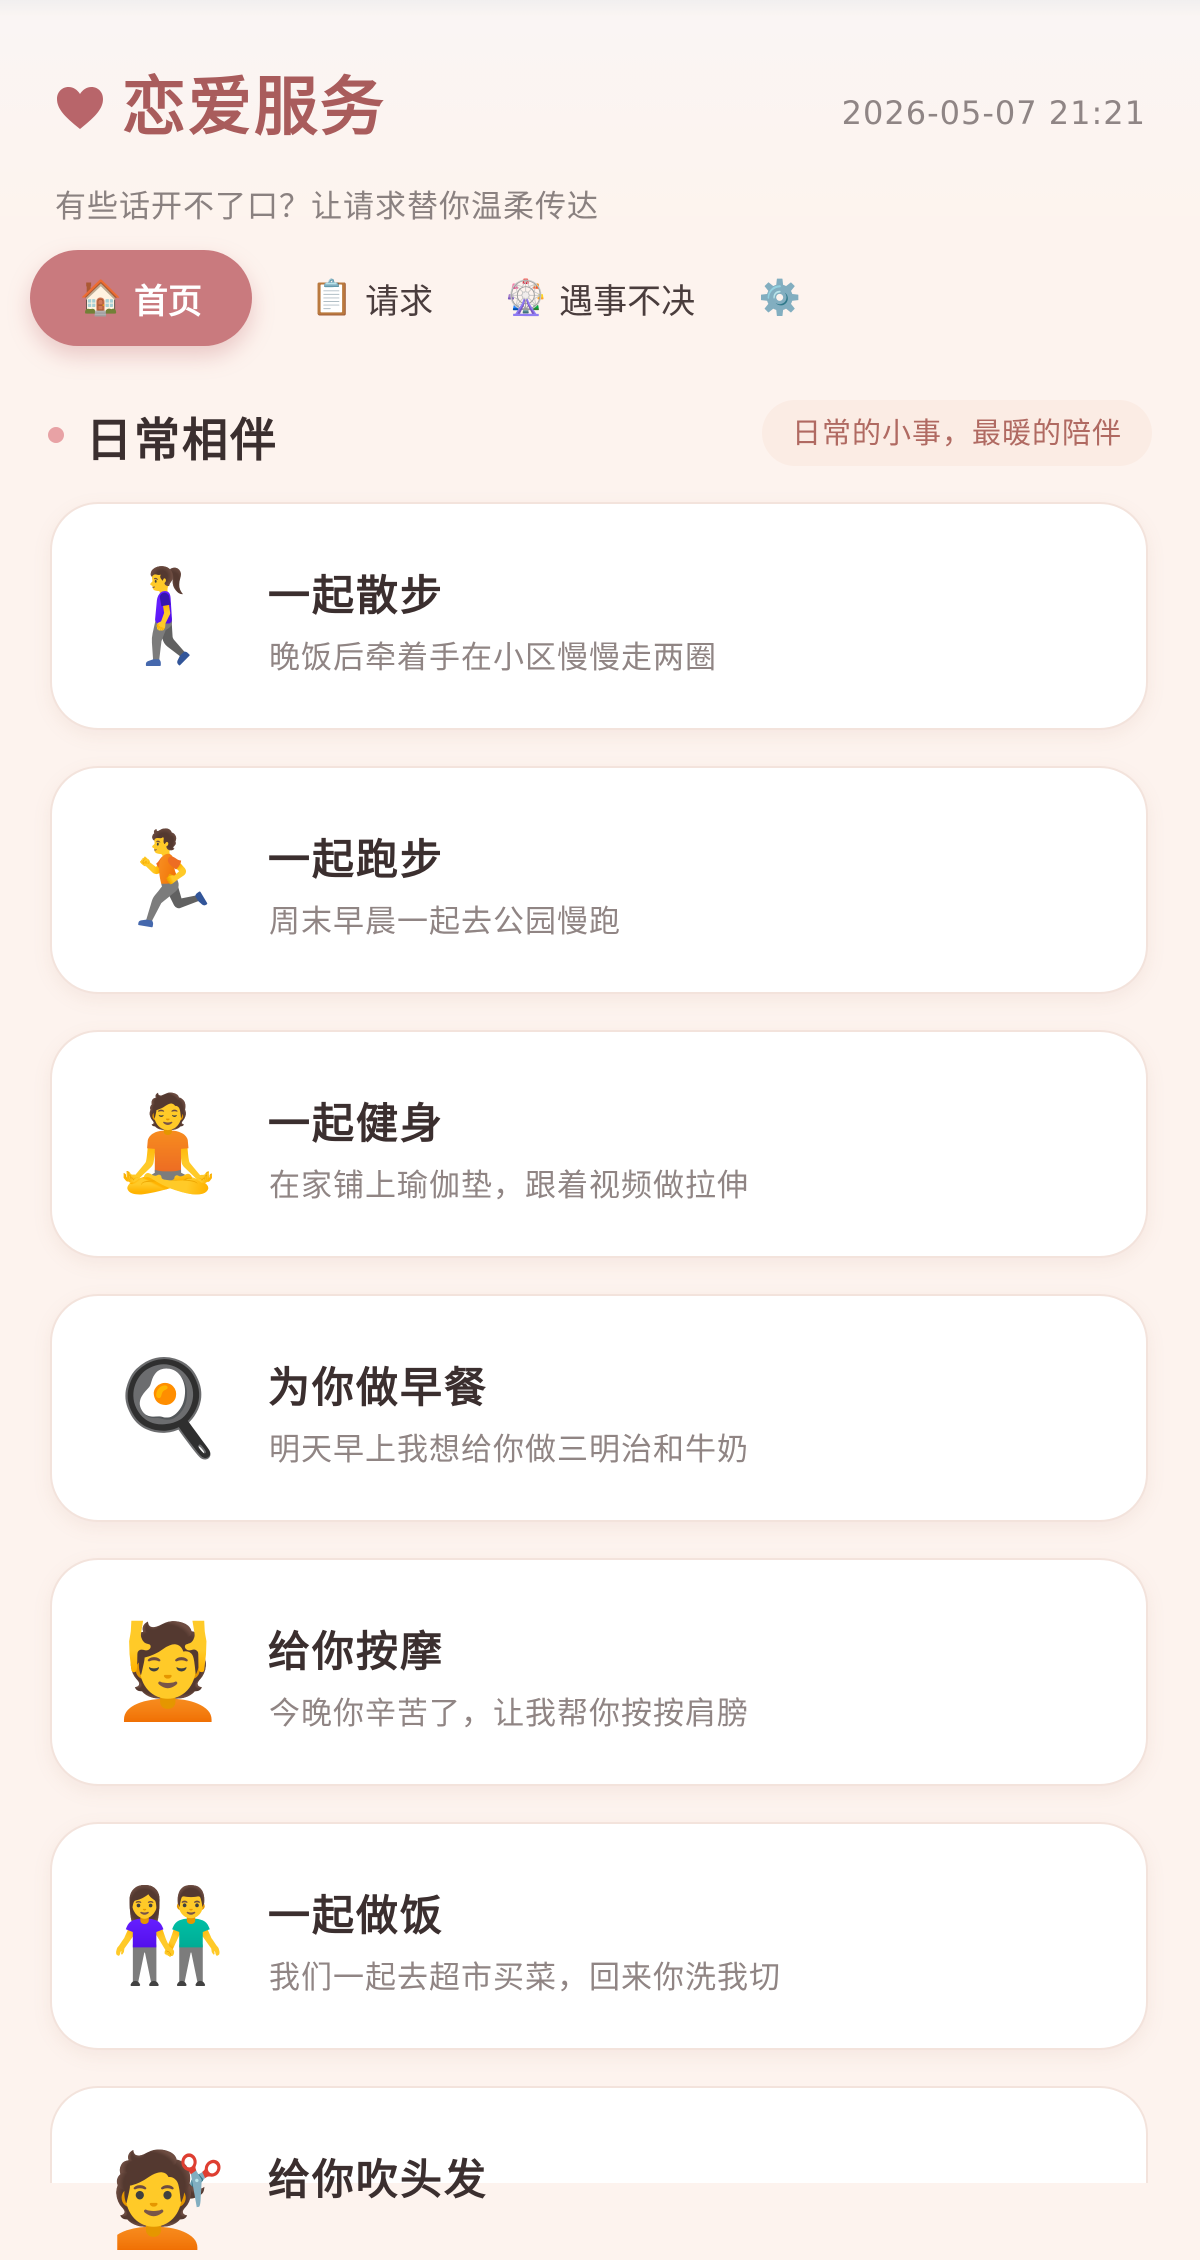 The image size is (1200, 2260). Describe the element at coordinates (956, 433) in the screenshot. I see `section-tagline: 日常的小事，最暖的陪伴` at that location.